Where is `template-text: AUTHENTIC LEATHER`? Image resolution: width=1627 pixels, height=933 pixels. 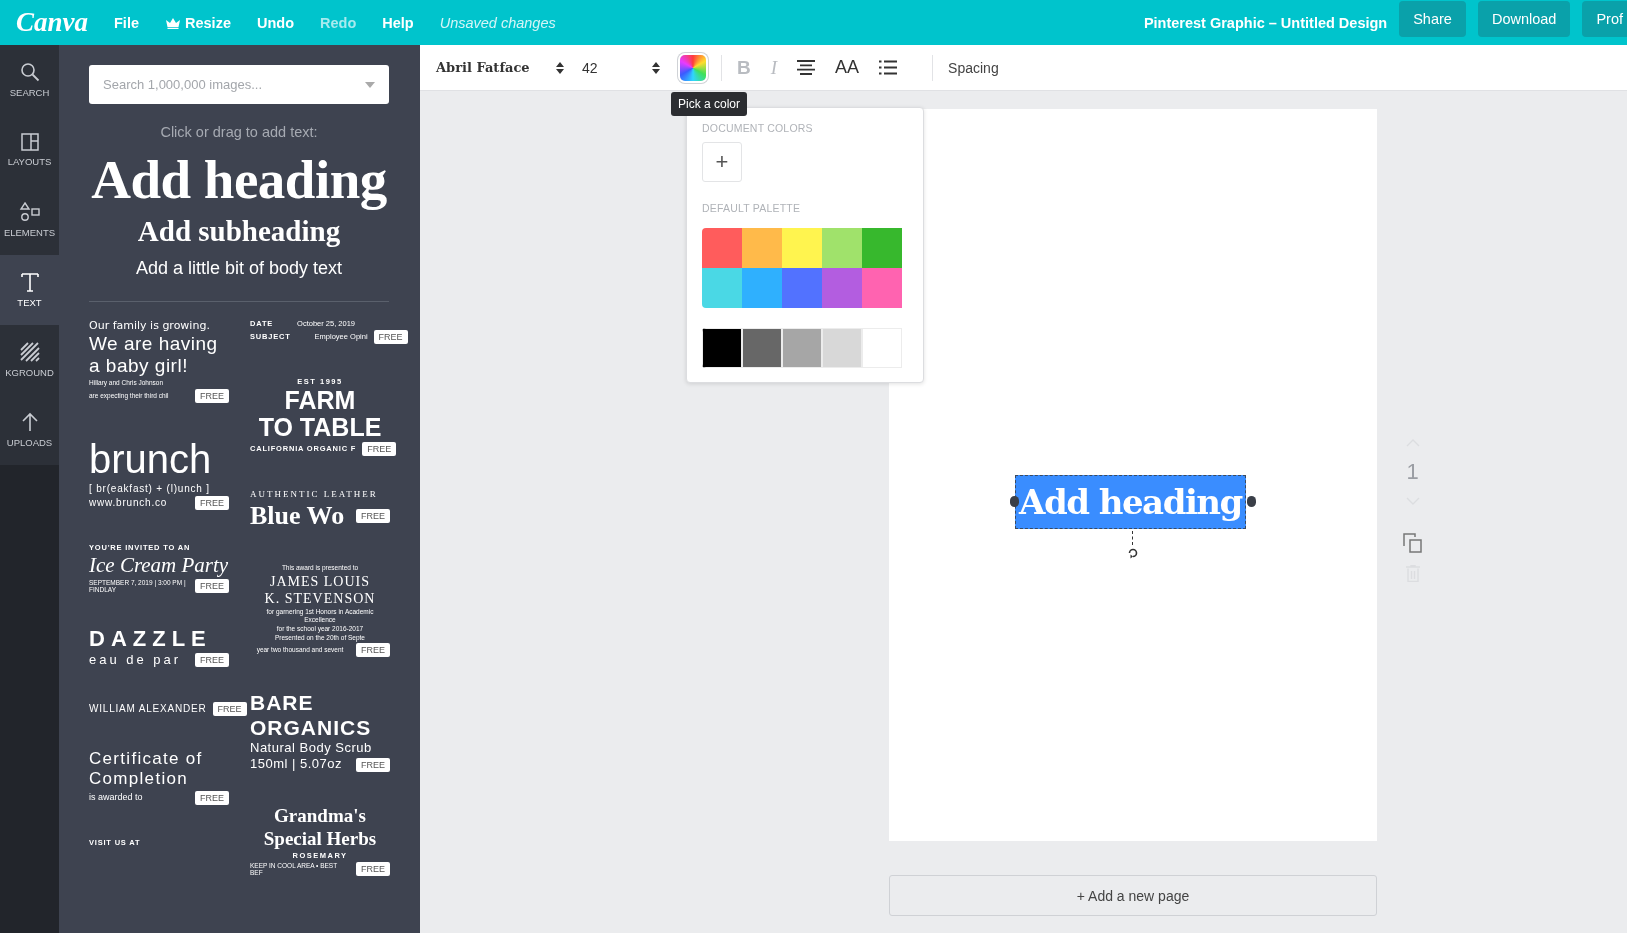 template-text: AUTHENTIC LEATHER is located at coordinates (314, 495).